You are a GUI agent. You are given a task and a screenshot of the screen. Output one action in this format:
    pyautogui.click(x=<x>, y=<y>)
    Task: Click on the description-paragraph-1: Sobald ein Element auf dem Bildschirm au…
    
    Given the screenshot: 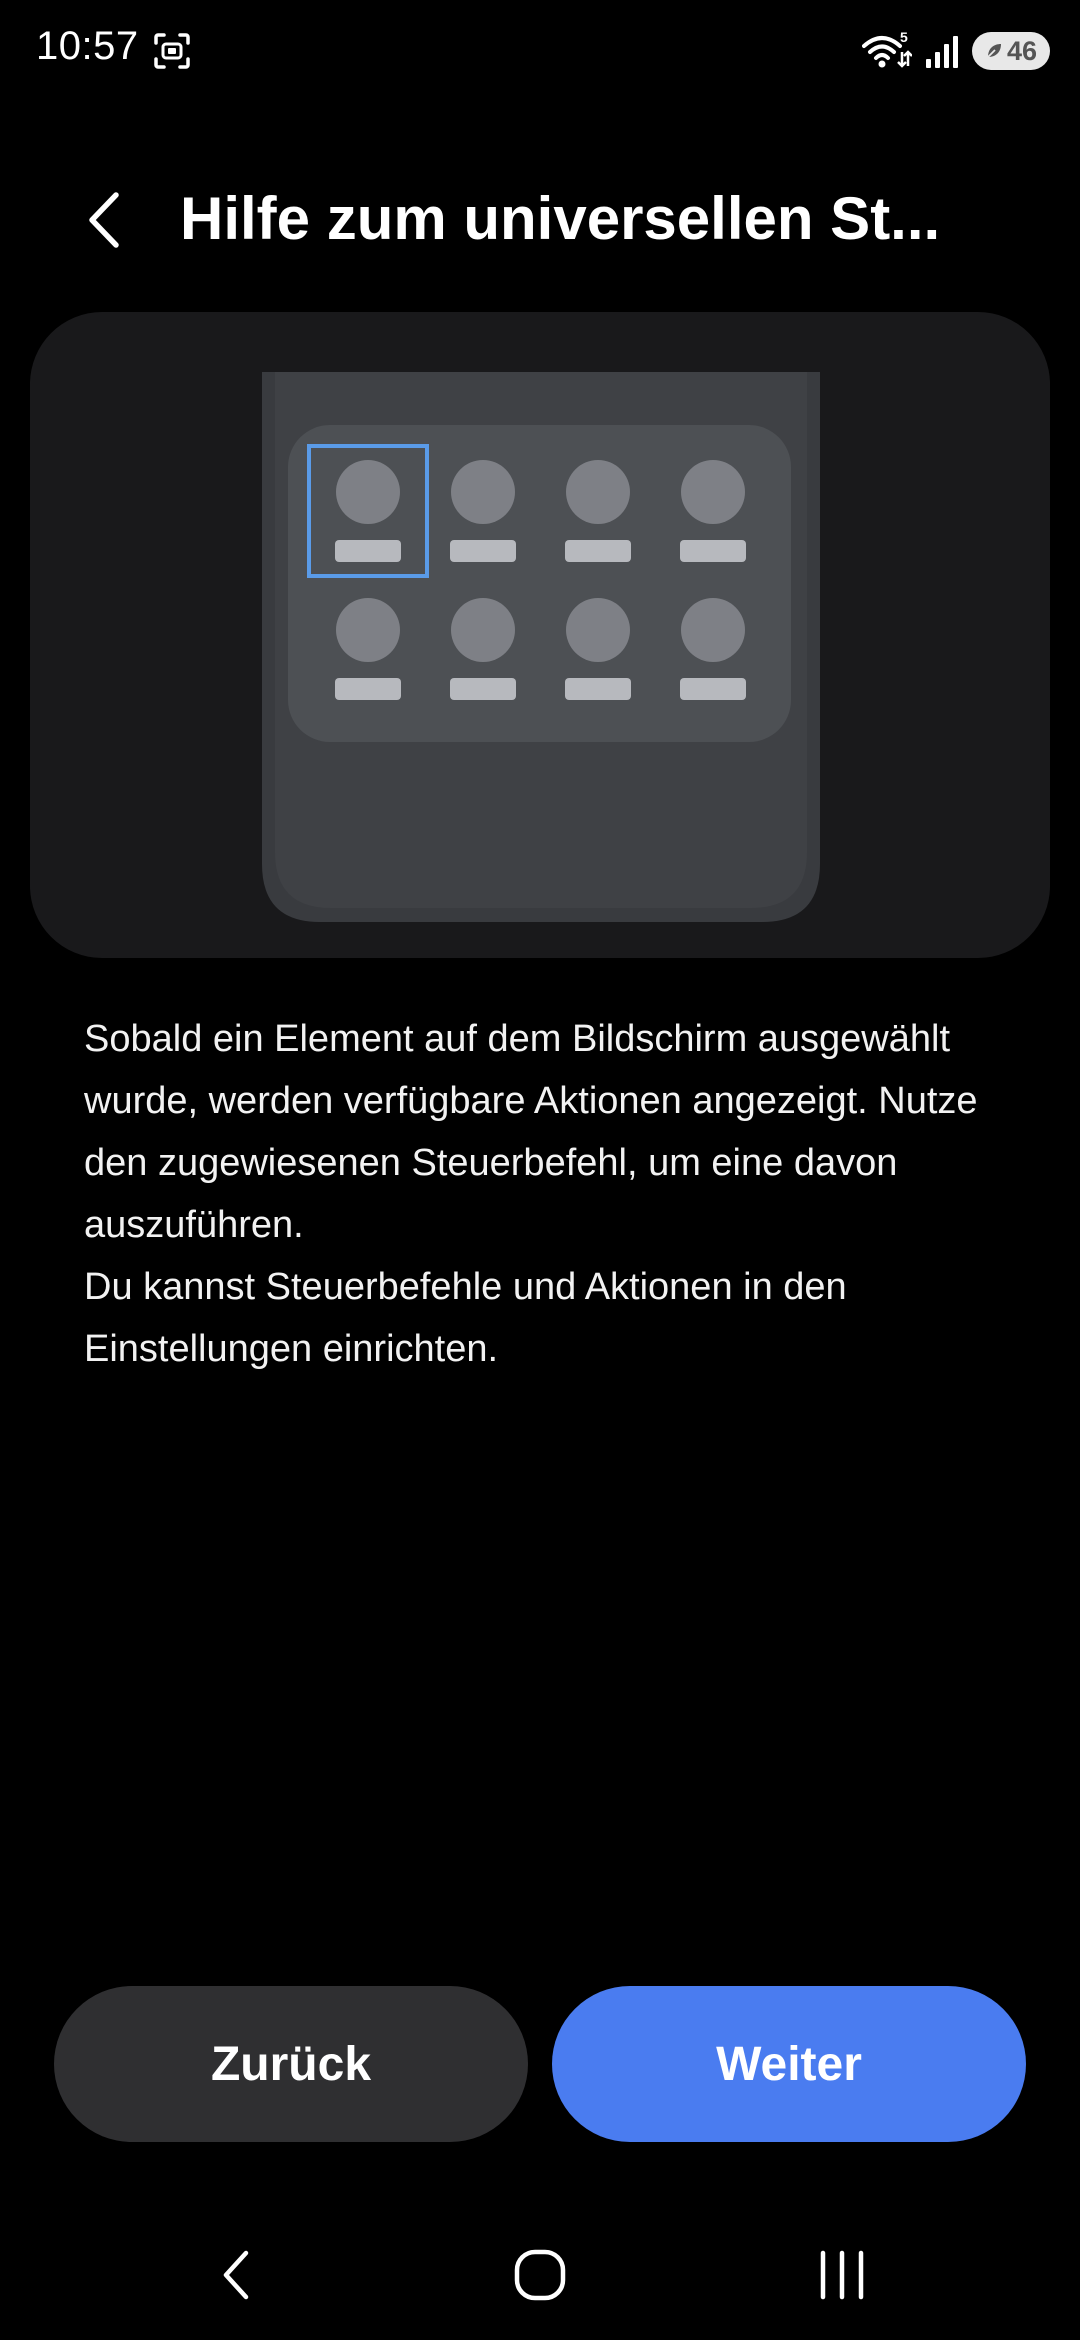 What is the action you would take?
    pyautogui.click(x=531, y=1132)
    